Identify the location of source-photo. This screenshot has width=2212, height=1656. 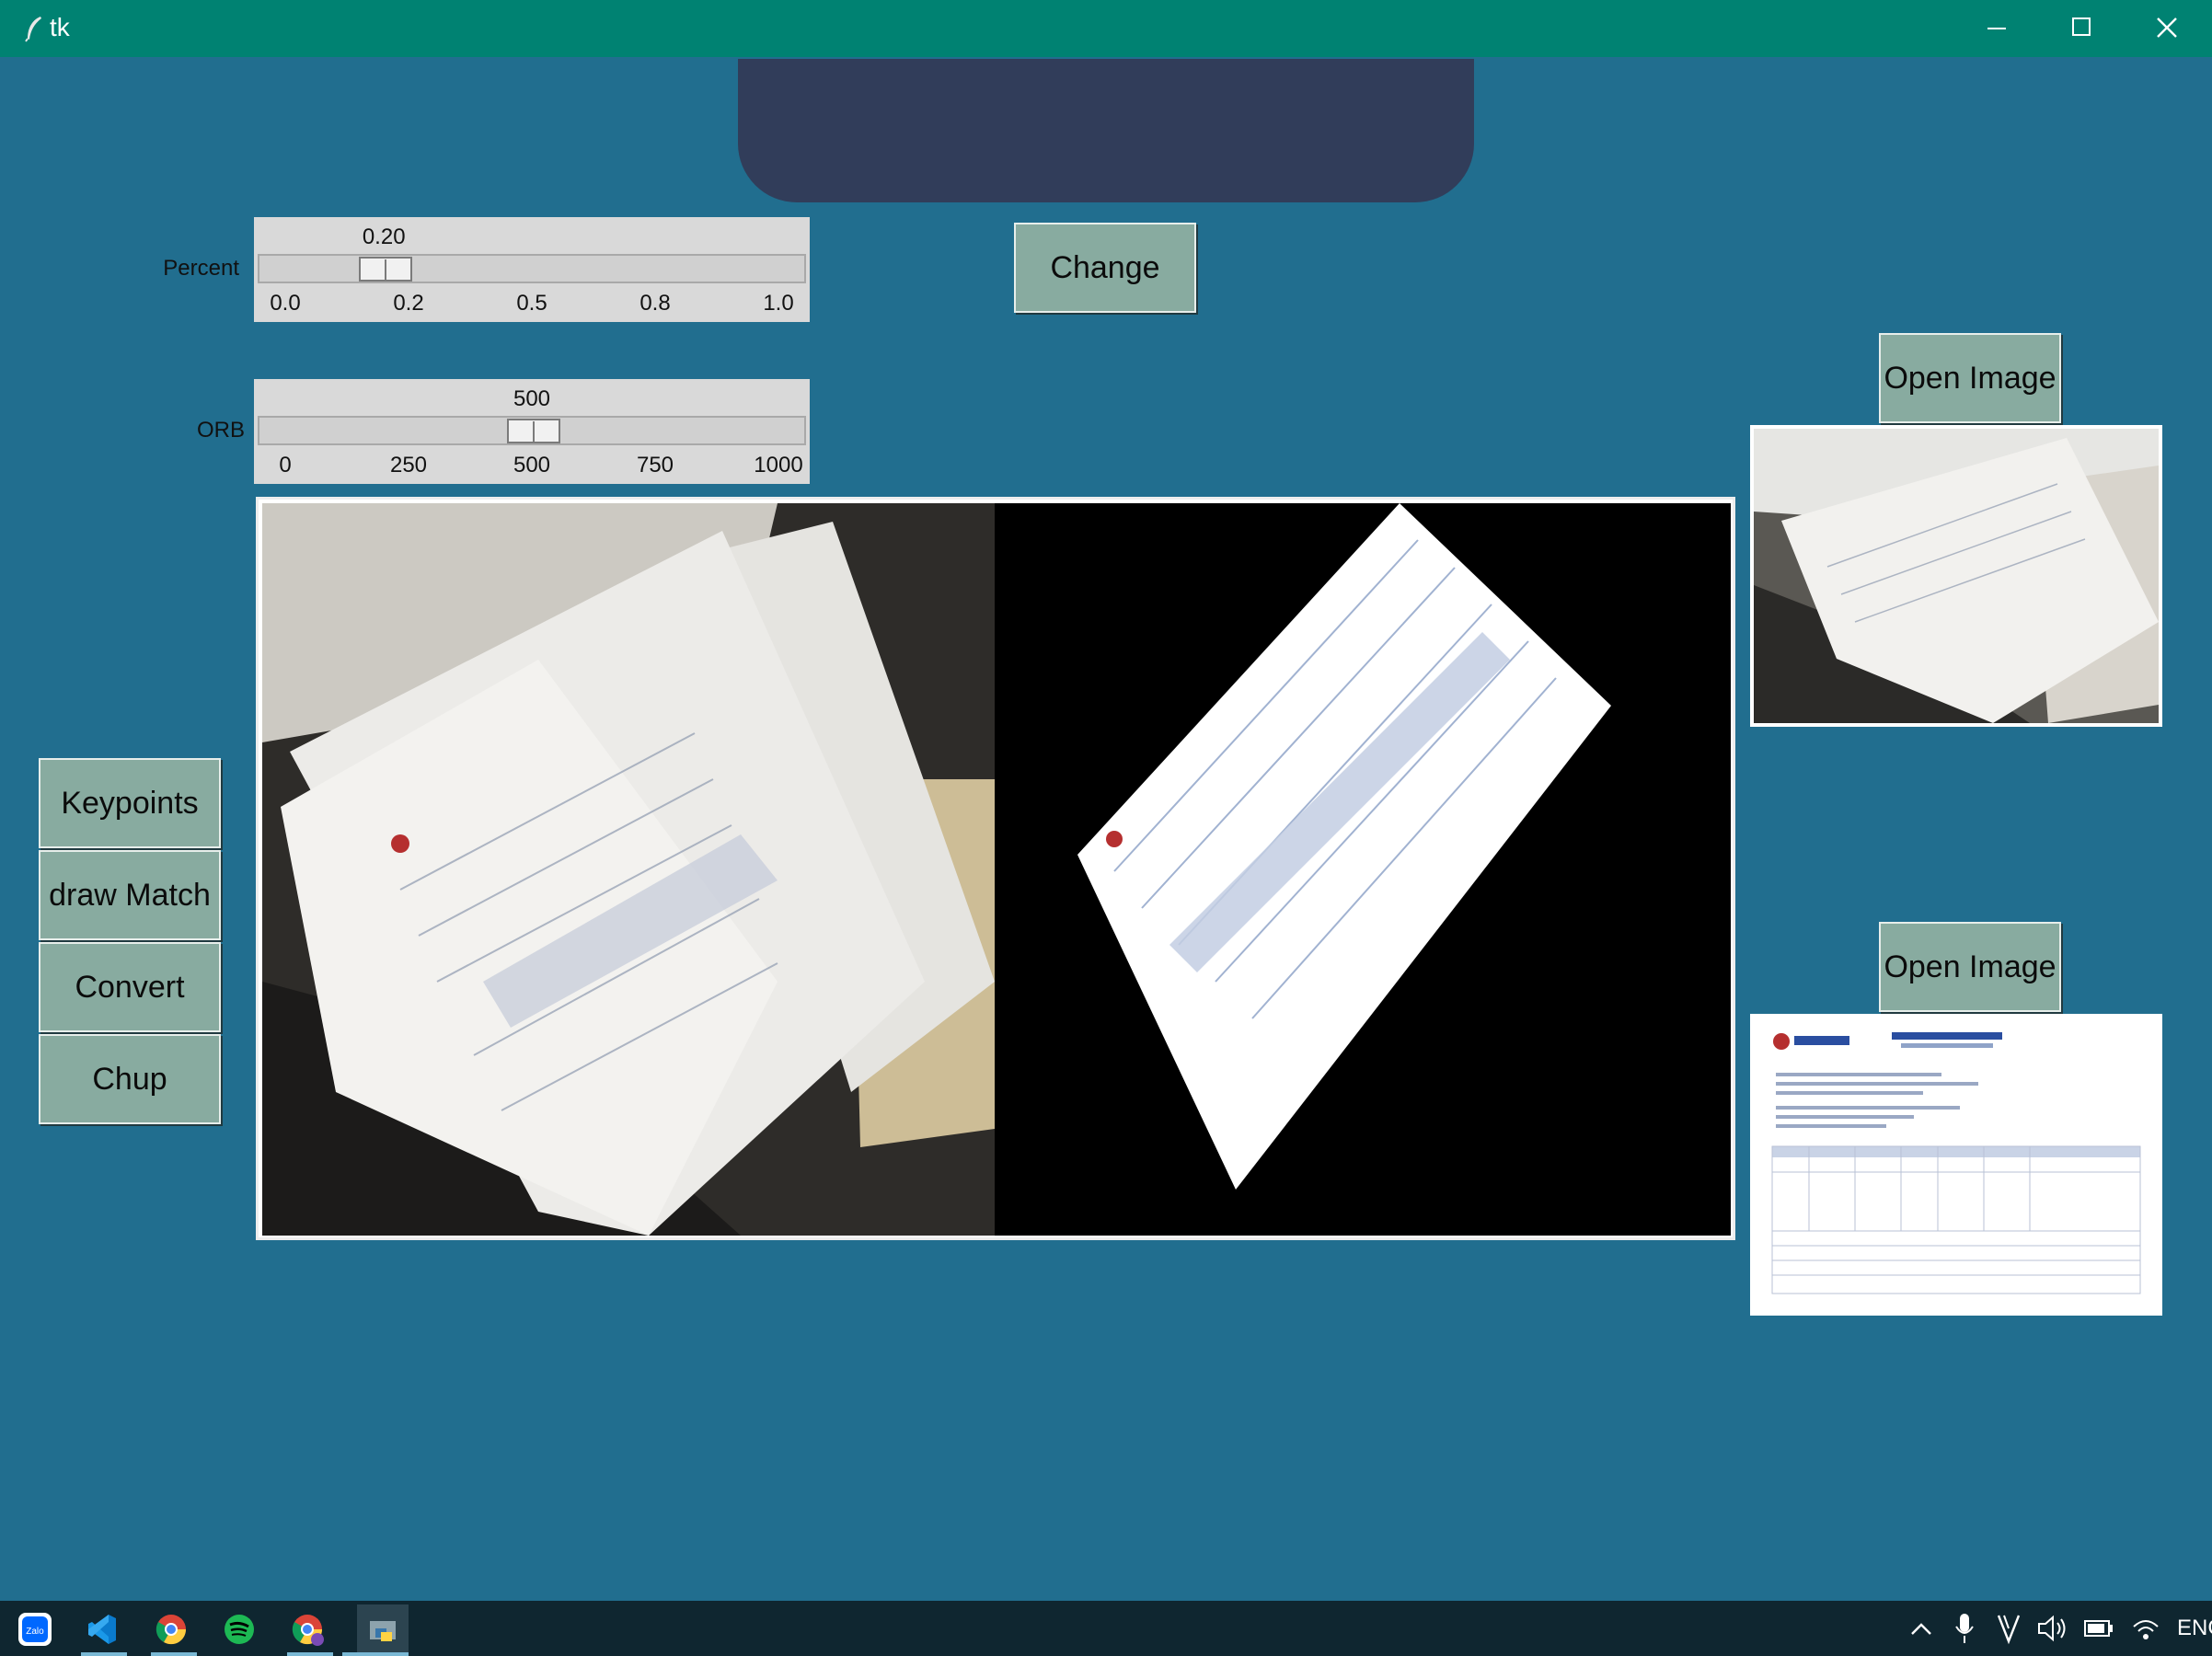
(628, 869).